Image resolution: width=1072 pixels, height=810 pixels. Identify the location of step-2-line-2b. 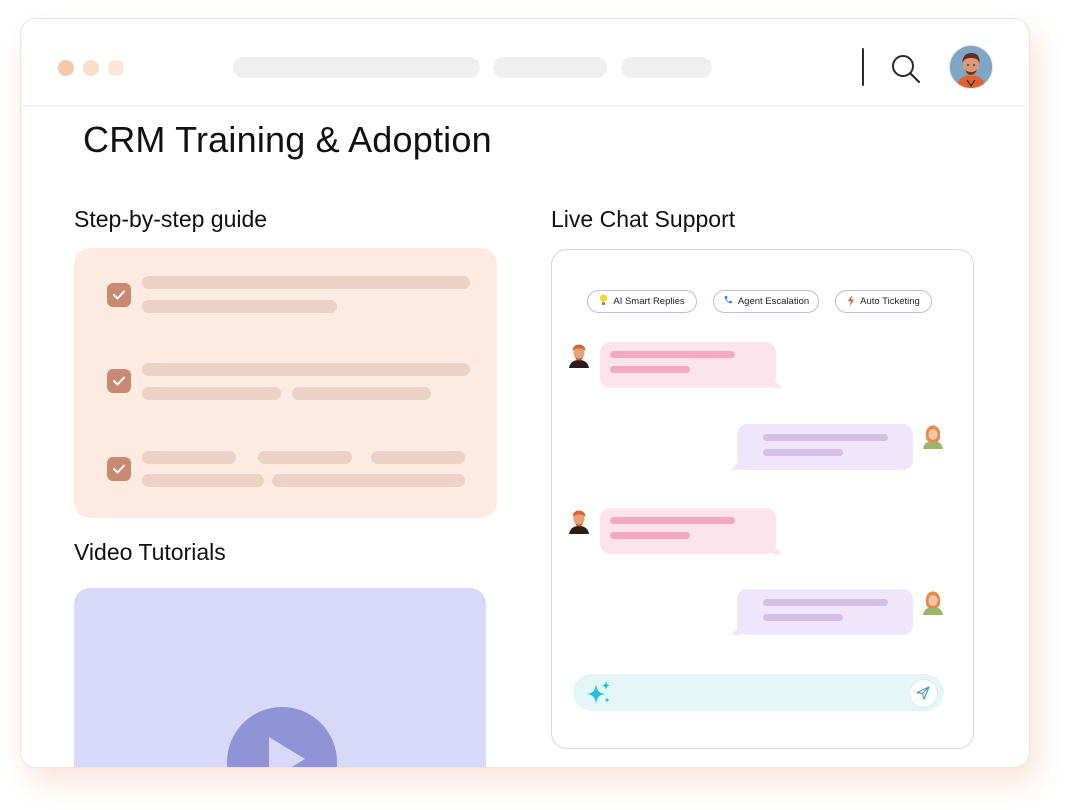
(361, 393).